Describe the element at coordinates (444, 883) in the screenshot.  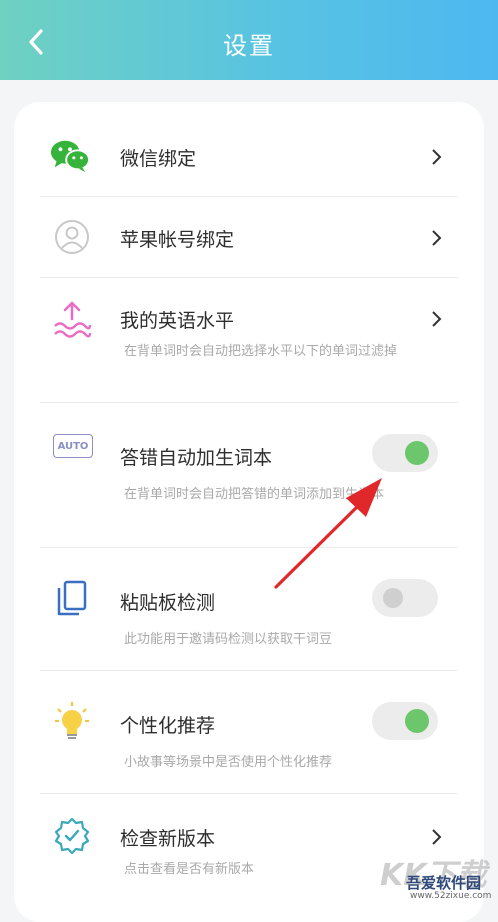
I see `watermark-site-name: 吾爱软件园` at that location.